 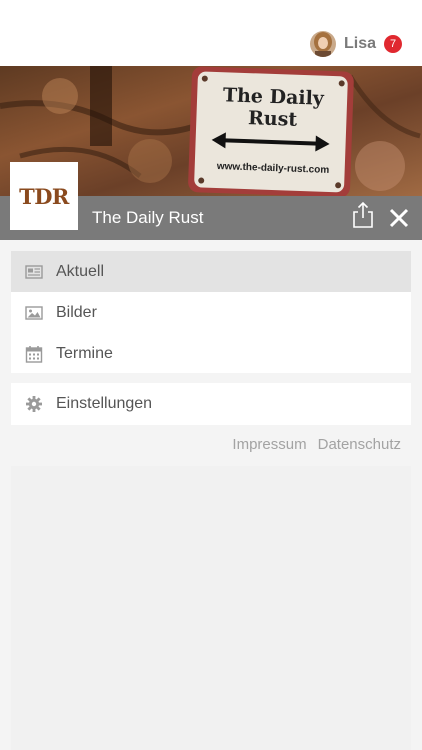 I want to click on newspaper-icon, so click(x=34, y=272).